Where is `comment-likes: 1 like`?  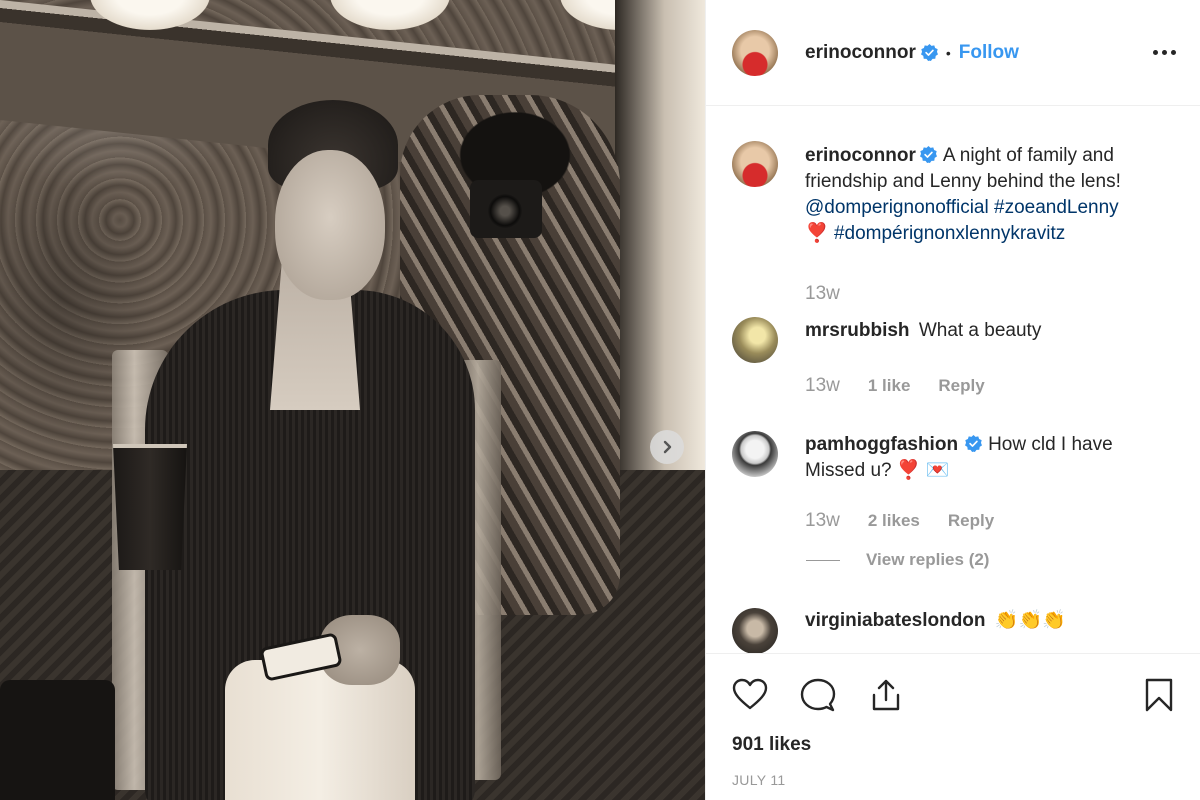
comment-likes: 1 like is located at coordinates (889, 386).